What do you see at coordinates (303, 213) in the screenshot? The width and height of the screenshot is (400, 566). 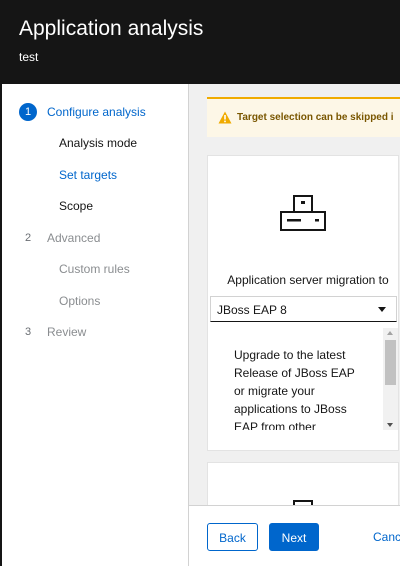 I see `server-icon` at bounding box center [303, 213].